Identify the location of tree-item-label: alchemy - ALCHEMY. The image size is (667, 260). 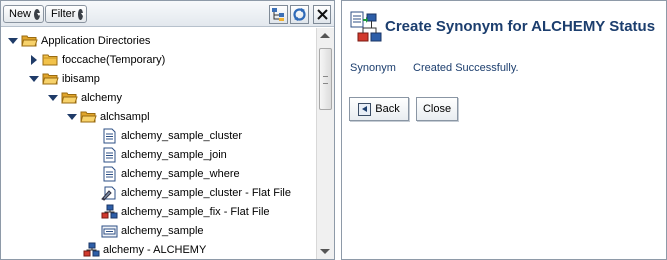
(155, 250).